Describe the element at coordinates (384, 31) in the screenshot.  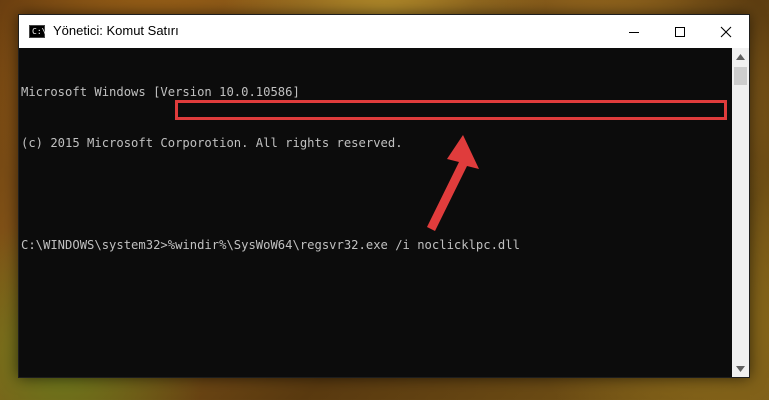
I see `title-bar: C:\ Yönetici: Komut Satırı` at that location.